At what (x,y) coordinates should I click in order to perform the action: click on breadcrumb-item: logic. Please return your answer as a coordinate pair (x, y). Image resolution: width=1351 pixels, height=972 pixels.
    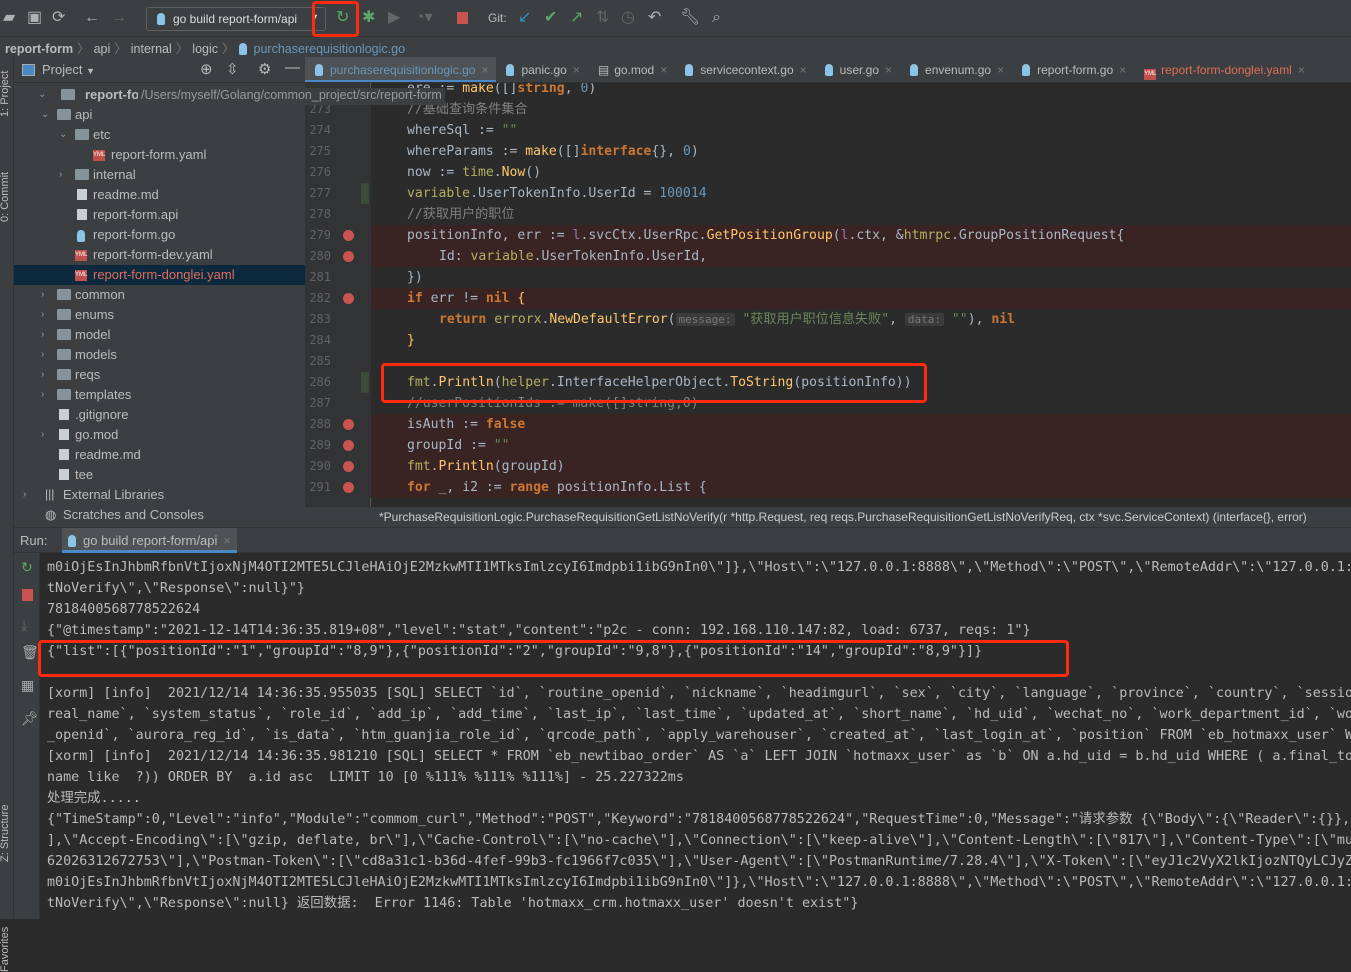
    Looking at the image, I should click on (205, 49).